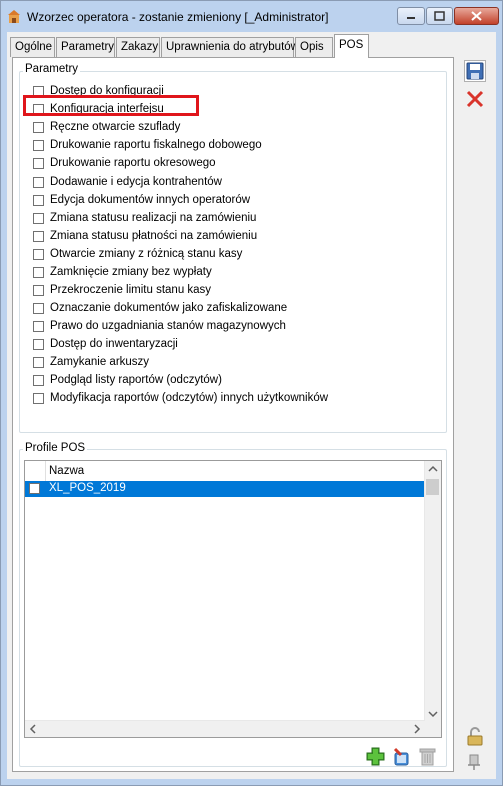 The width and height of the screenshot is (503, 786). I want to click on checkbox-label: Dostęp do inwentaryzacji, so click(114, 344).